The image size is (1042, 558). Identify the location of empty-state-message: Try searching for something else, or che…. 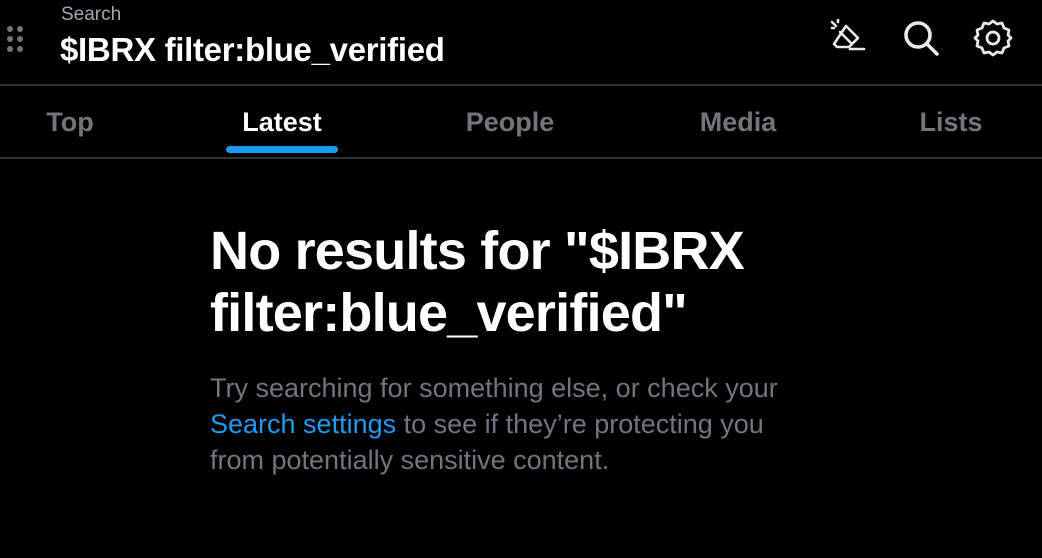
(515, 424).